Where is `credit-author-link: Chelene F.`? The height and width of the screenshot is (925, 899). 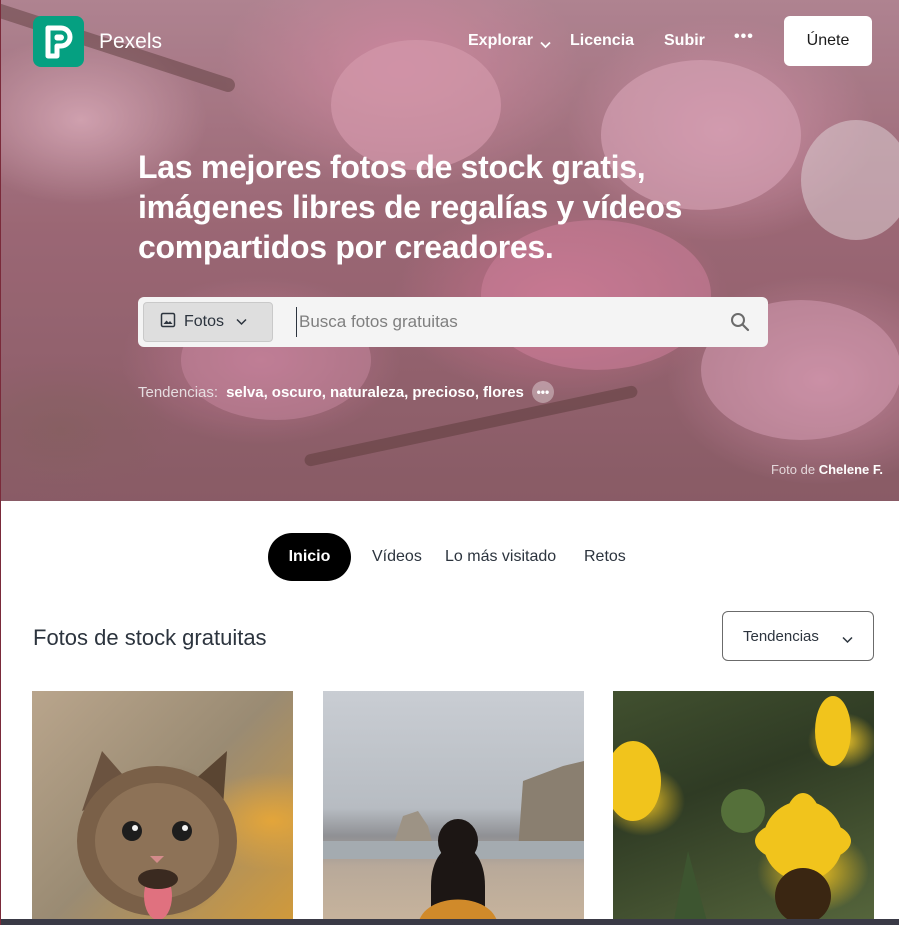 credit-author-link: Chelene F. is located at coordinates (851, 469).